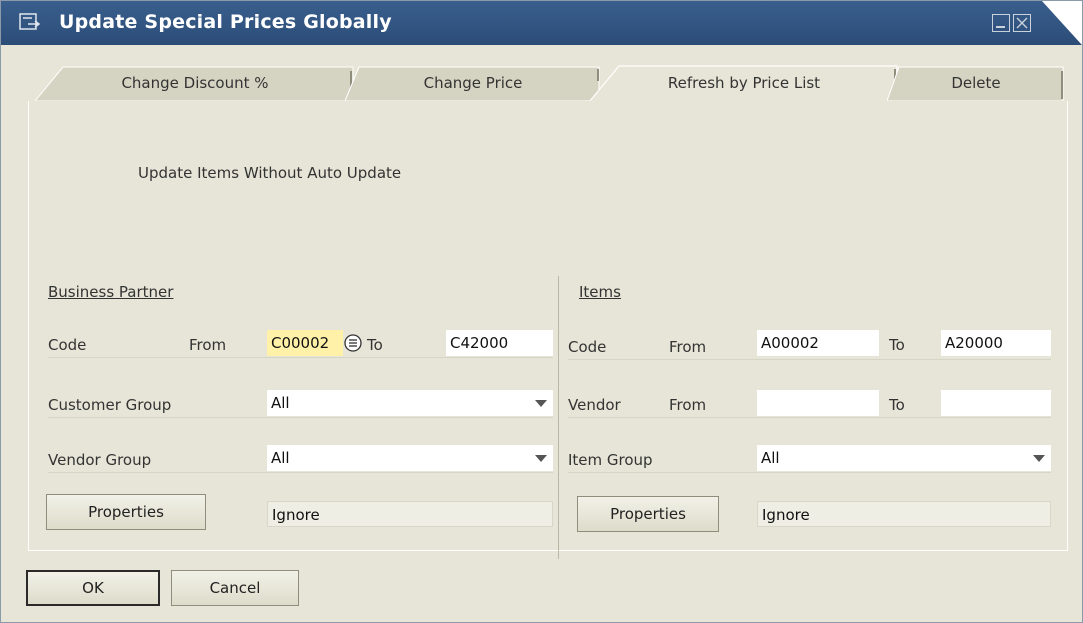 The image size is (1083, 623). I want to click on tab-refresh-by-price-list: Refresh by Price List, so click(744, 83).